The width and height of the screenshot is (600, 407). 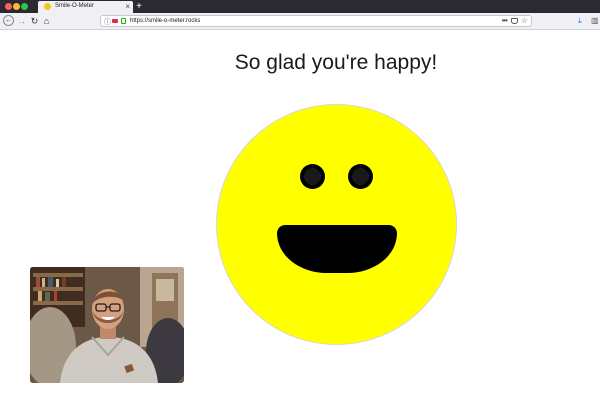 What do you see at coordinates (580, 21) in the screenshot?
I see `download-icon: ⤓` at bounding box center [580, 21].